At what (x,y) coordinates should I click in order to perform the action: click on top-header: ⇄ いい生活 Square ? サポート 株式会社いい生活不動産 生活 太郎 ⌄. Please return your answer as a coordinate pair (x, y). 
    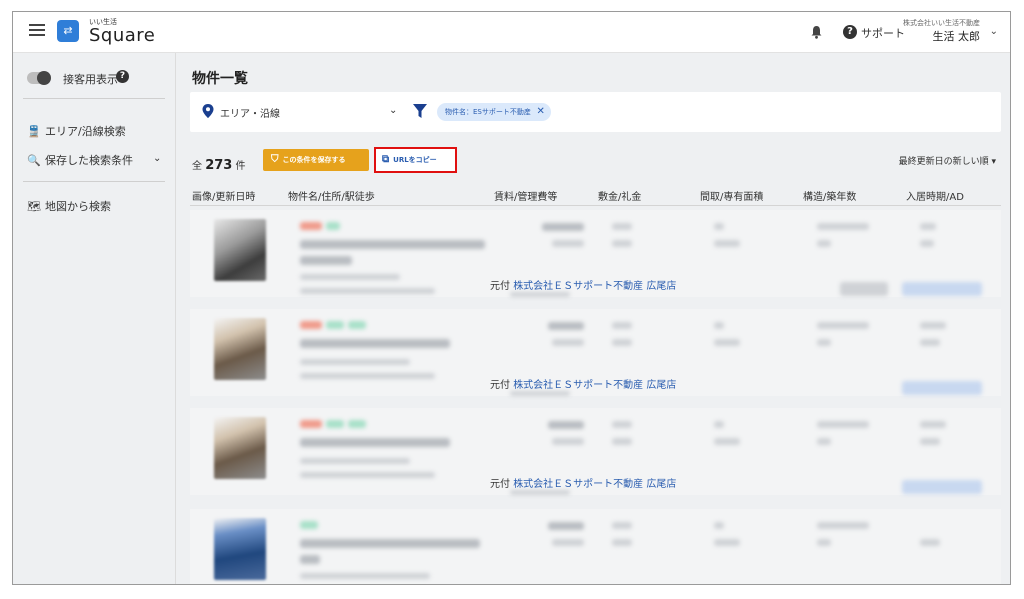
    Looking at the image, I should click on (511, 32).